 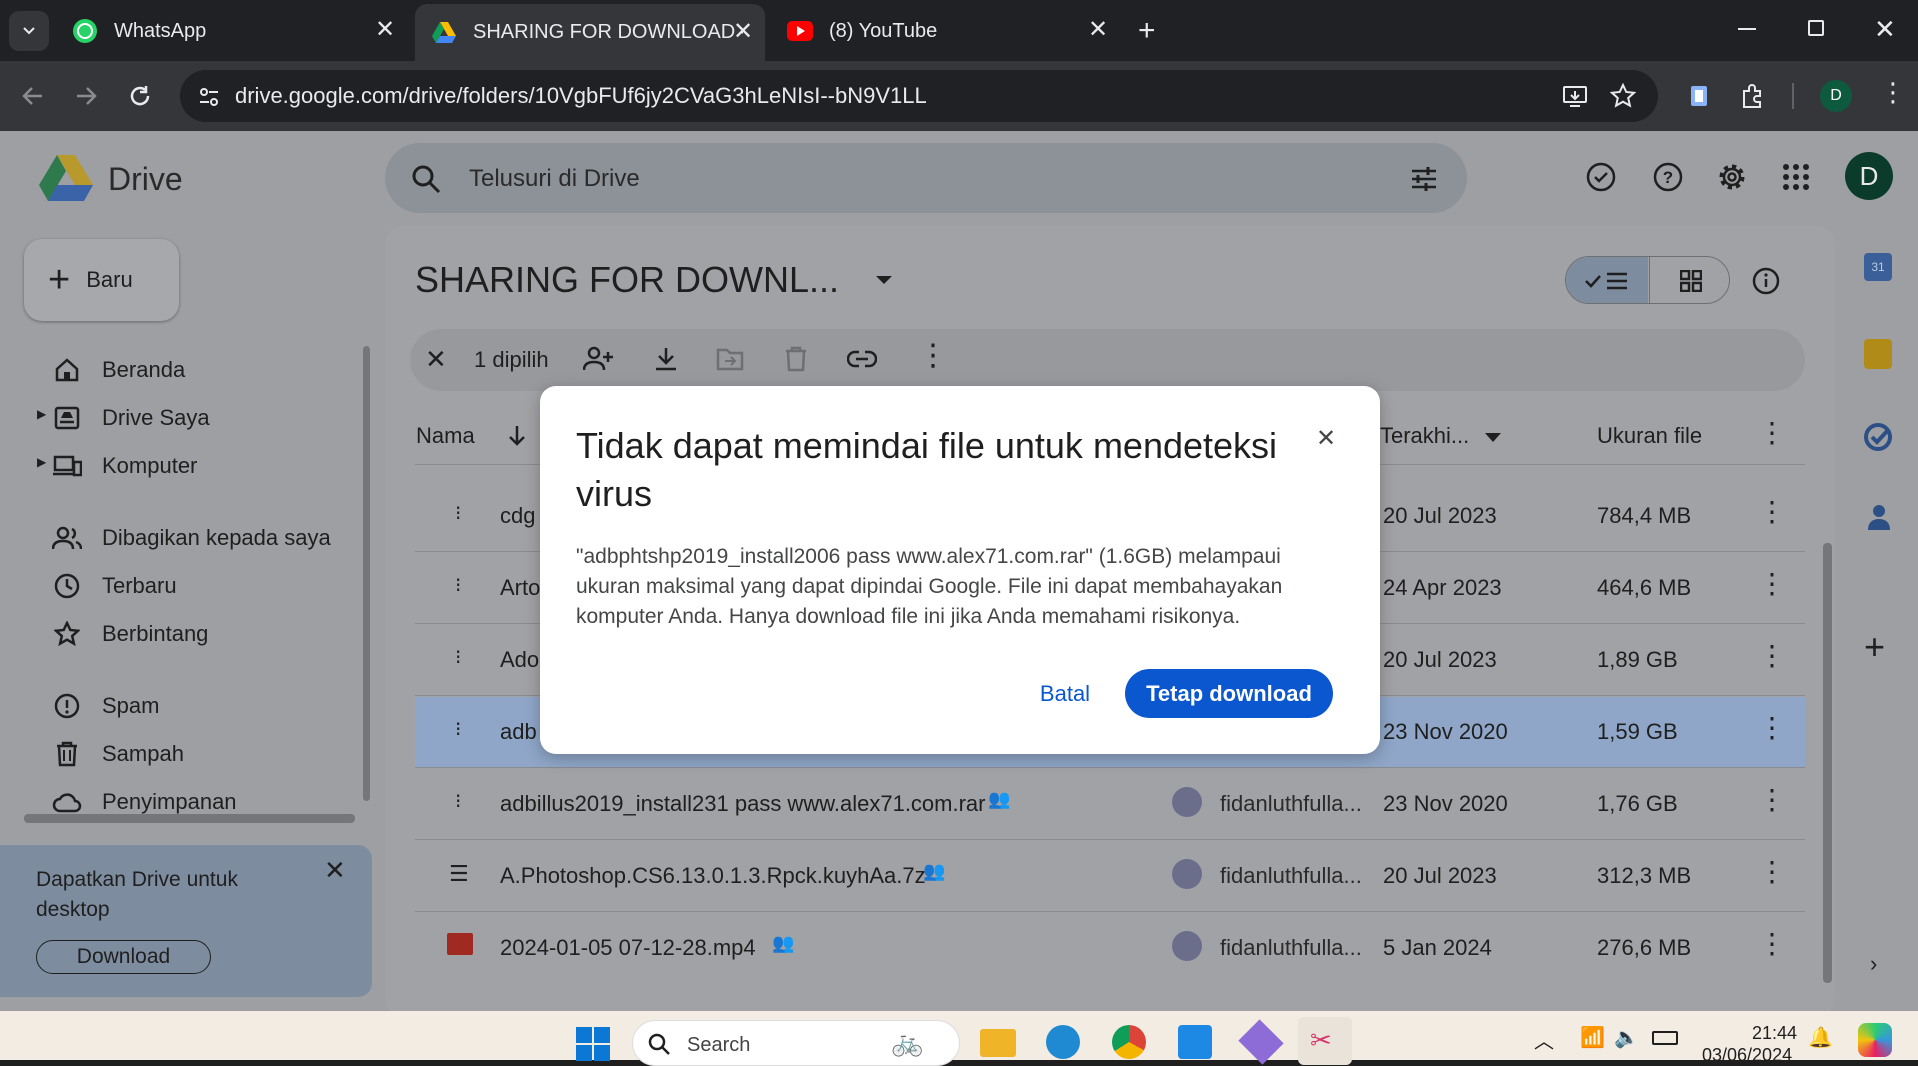 I want to click on nav-home: Beranda, so click(x=118, y=370).